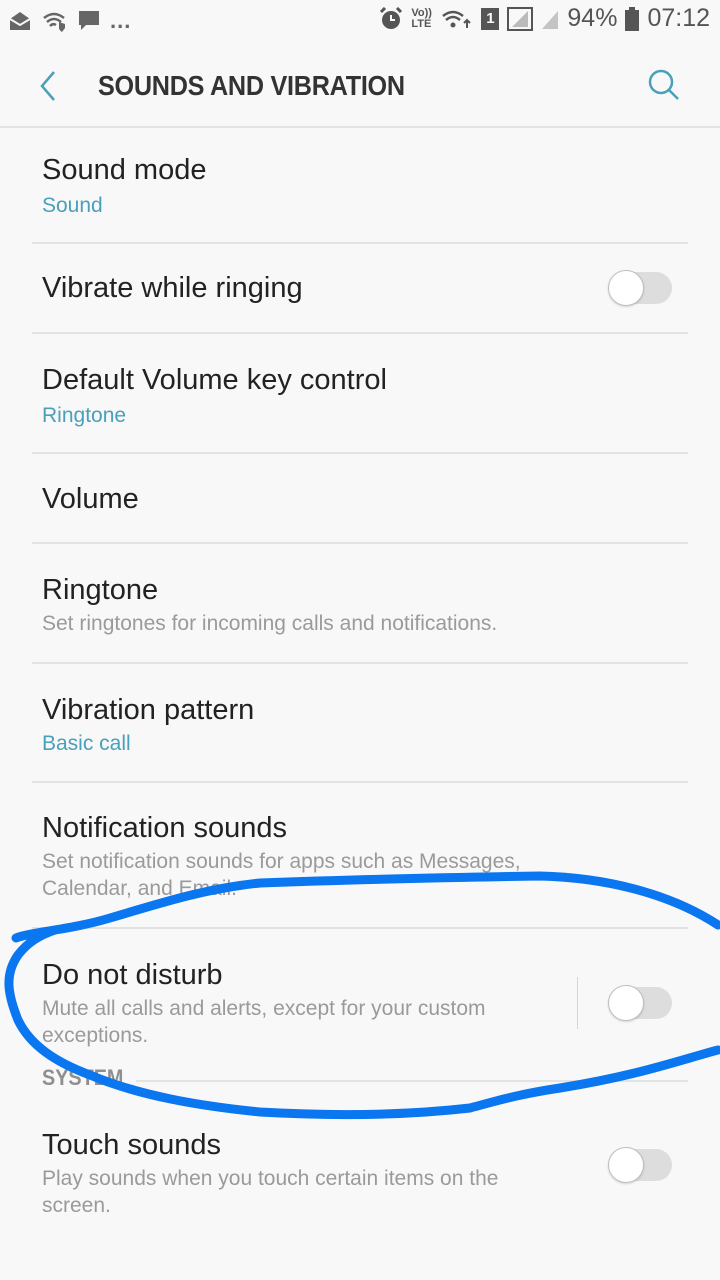 The image size is (720, 1280). I want to click on setting-value: Ringtone, so click(84, 415).